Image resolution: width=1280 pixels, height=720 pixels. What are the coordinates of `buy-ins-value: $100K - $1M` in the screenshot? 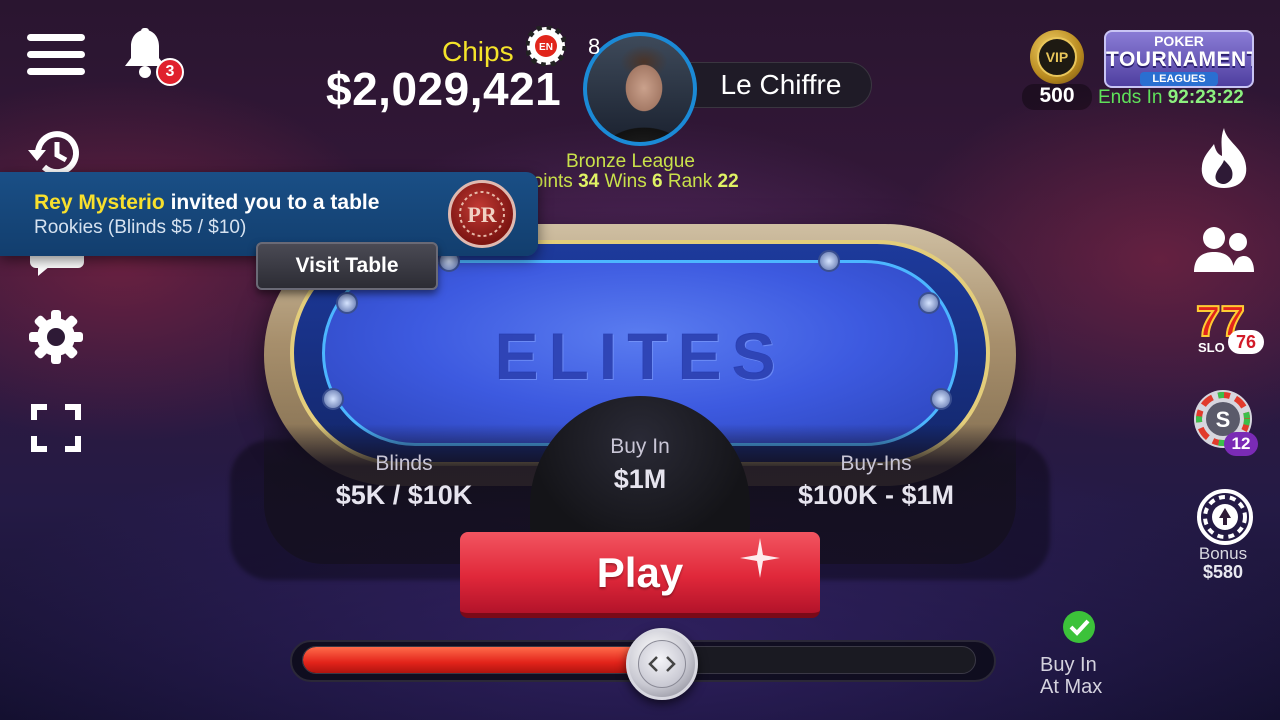 It's located at (876, 495).